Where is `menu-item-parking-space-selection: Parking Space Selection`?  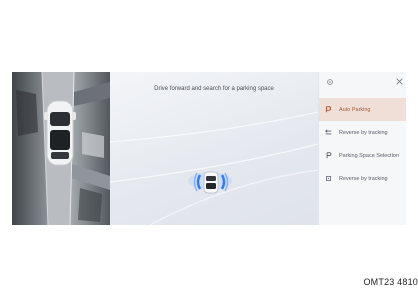
menu-item-parking-space-selection: Parking Space Selection is located at coordinates (362, 155).